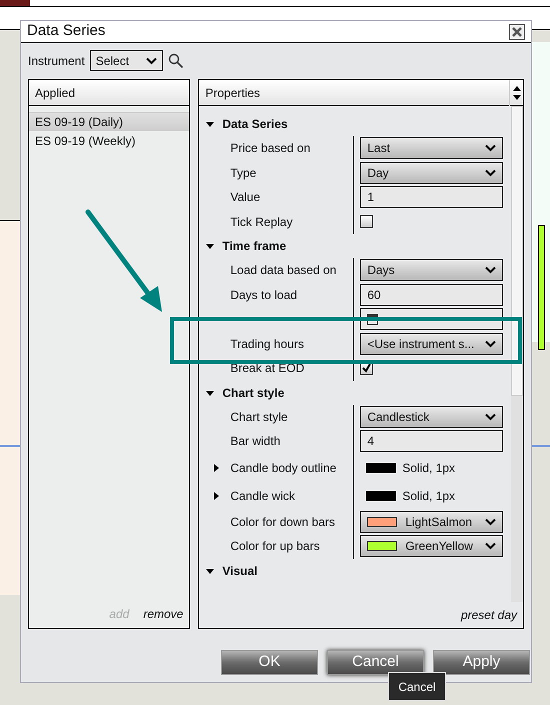 The image size is (550, 705). What do you see at coordinates (372, 319) in the screenshot?
I see `calendar-icon` at bounding box center [372, 319].